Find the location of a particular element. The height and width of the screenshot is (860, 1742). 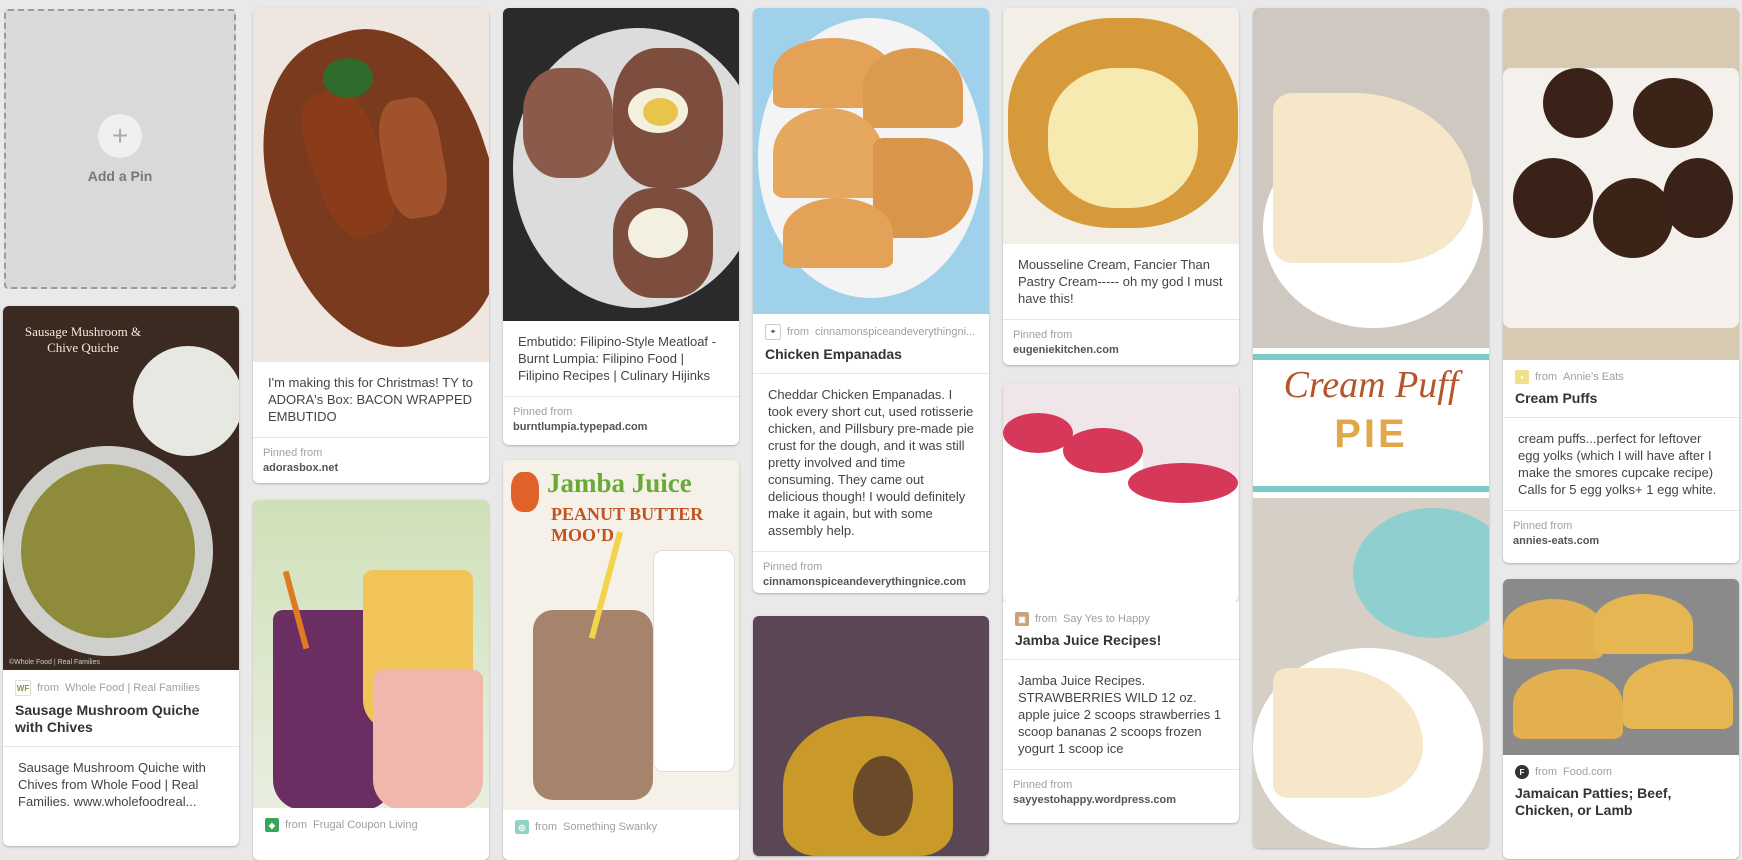

add-pin-label: Add a Pin is located at coordinates (120, 176).